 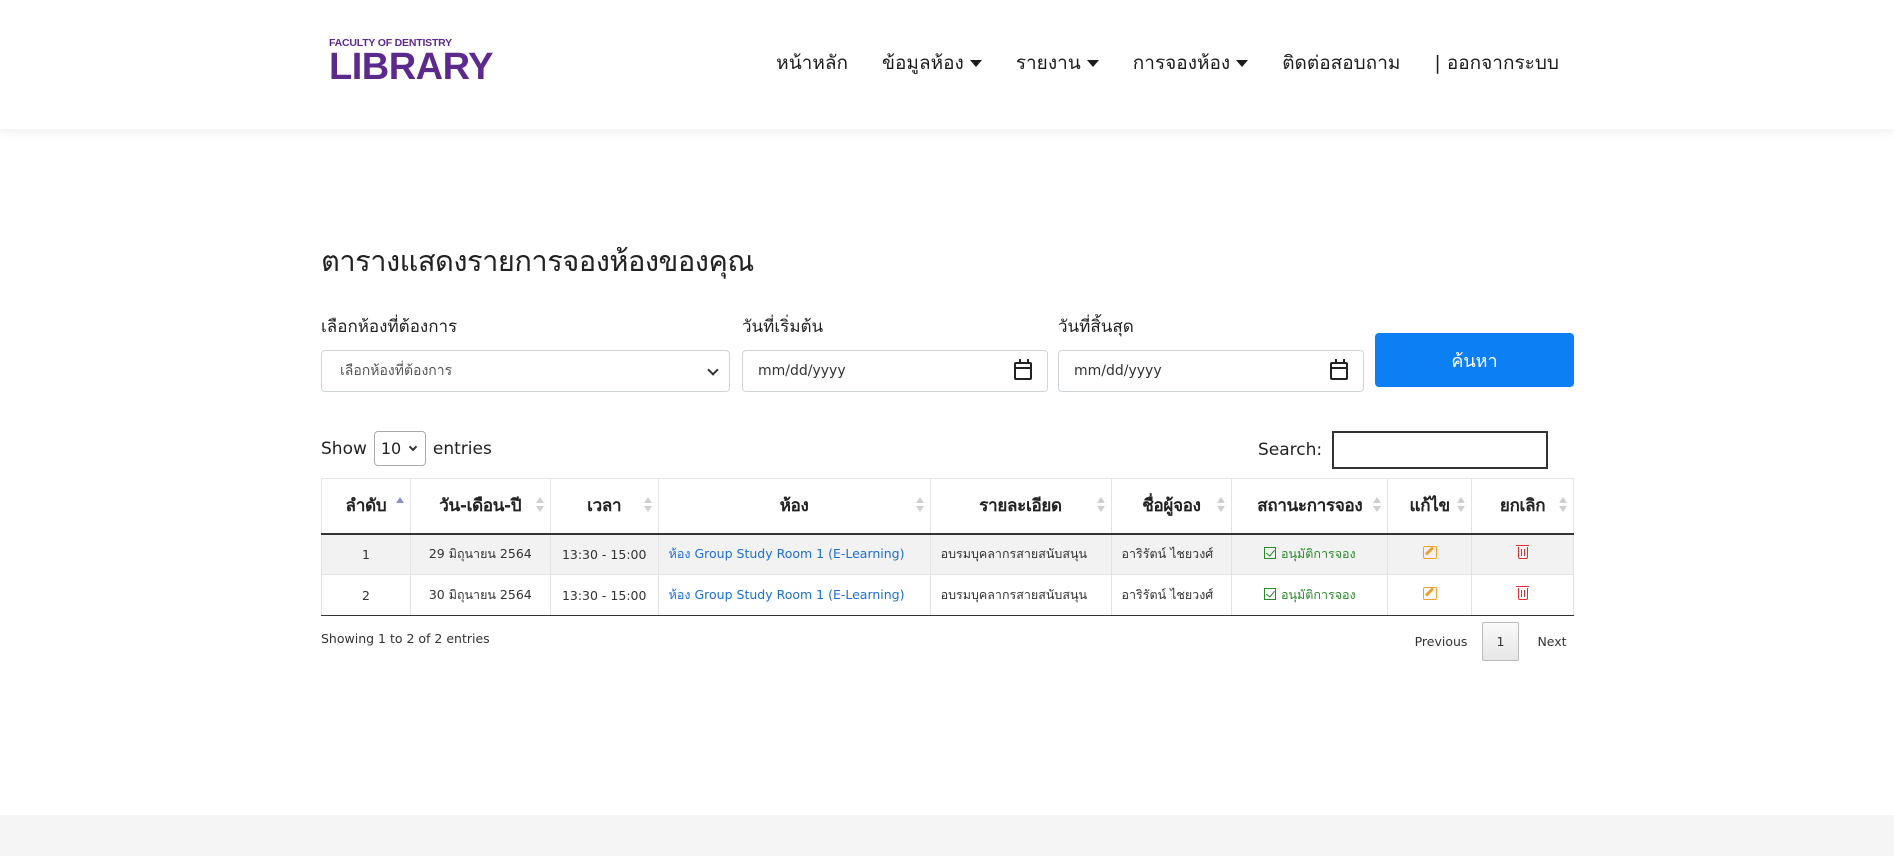 I want to click on nav-home-label: หน้าหลัก, so click(x=812, y=63).